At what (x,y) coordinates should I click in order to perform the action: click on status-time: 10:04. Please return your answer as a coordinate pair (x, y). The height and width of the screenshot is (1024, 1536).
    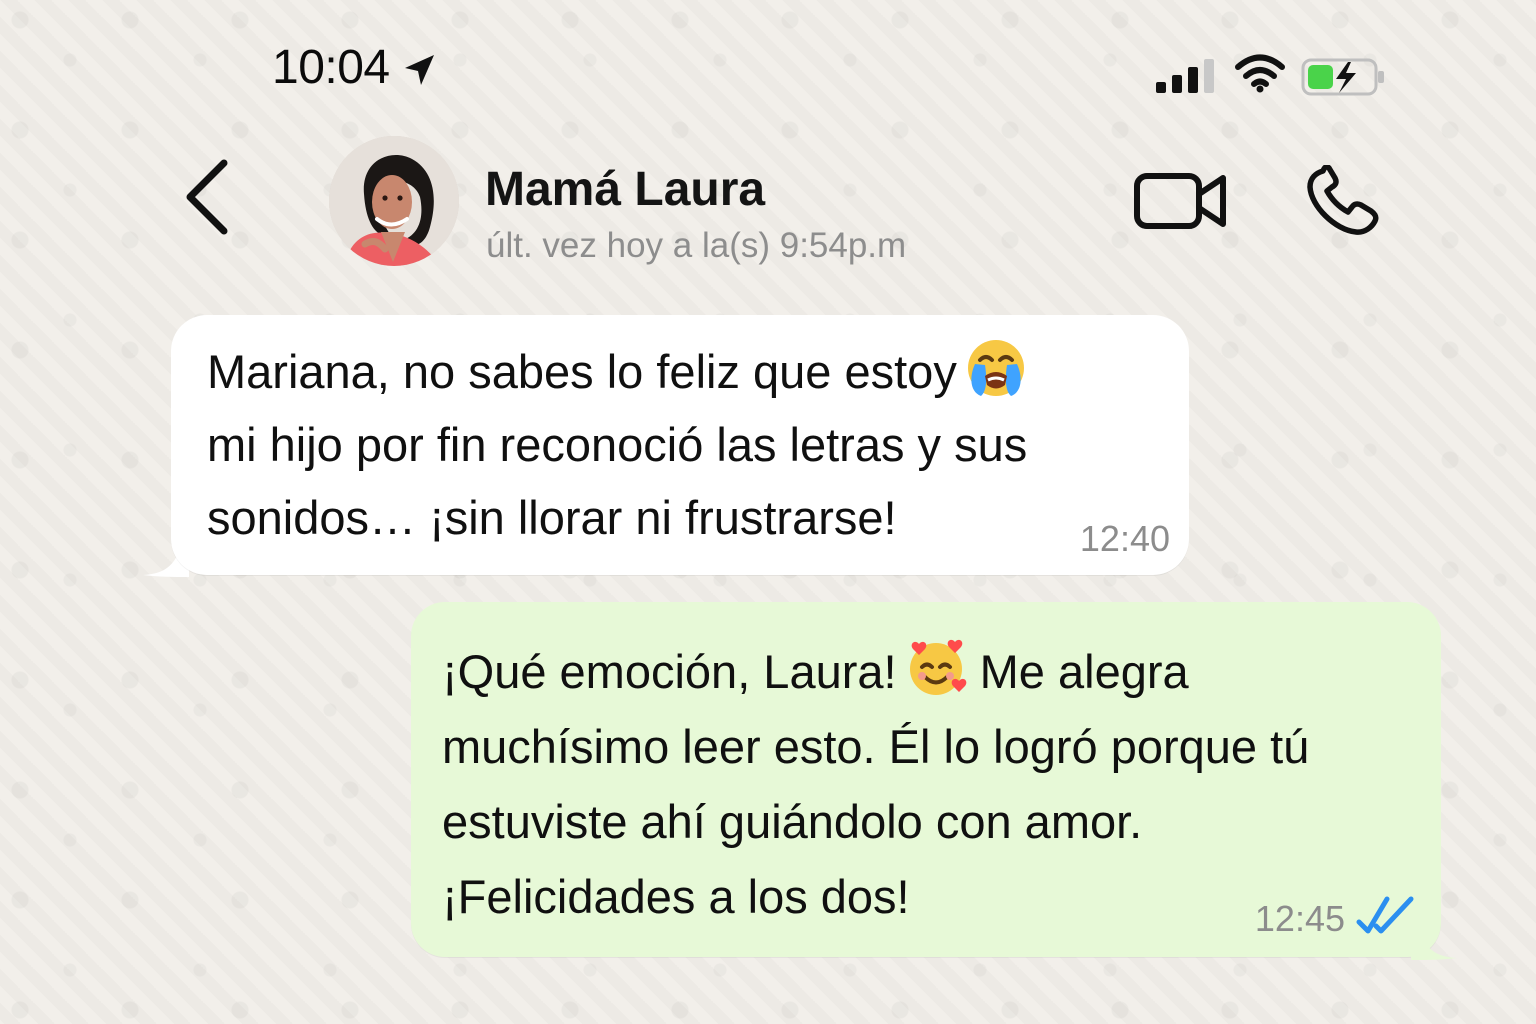
    Looking at the image, I should click on (331, 67).